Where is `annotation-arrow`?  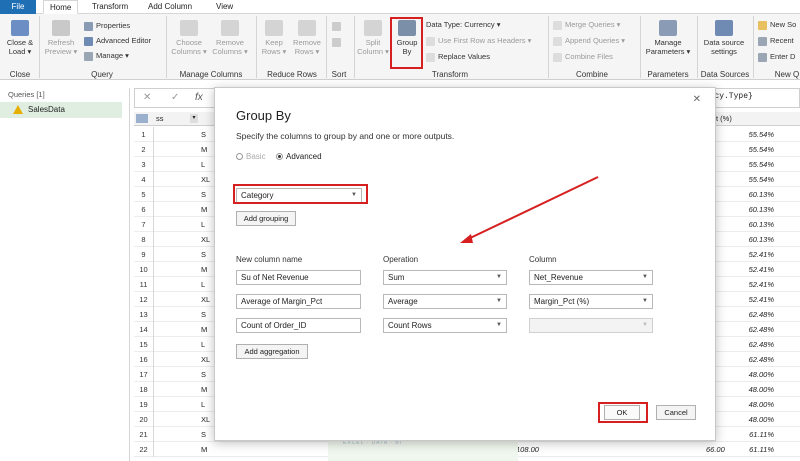
annotation-arrow is located at coordinates (529, 209).